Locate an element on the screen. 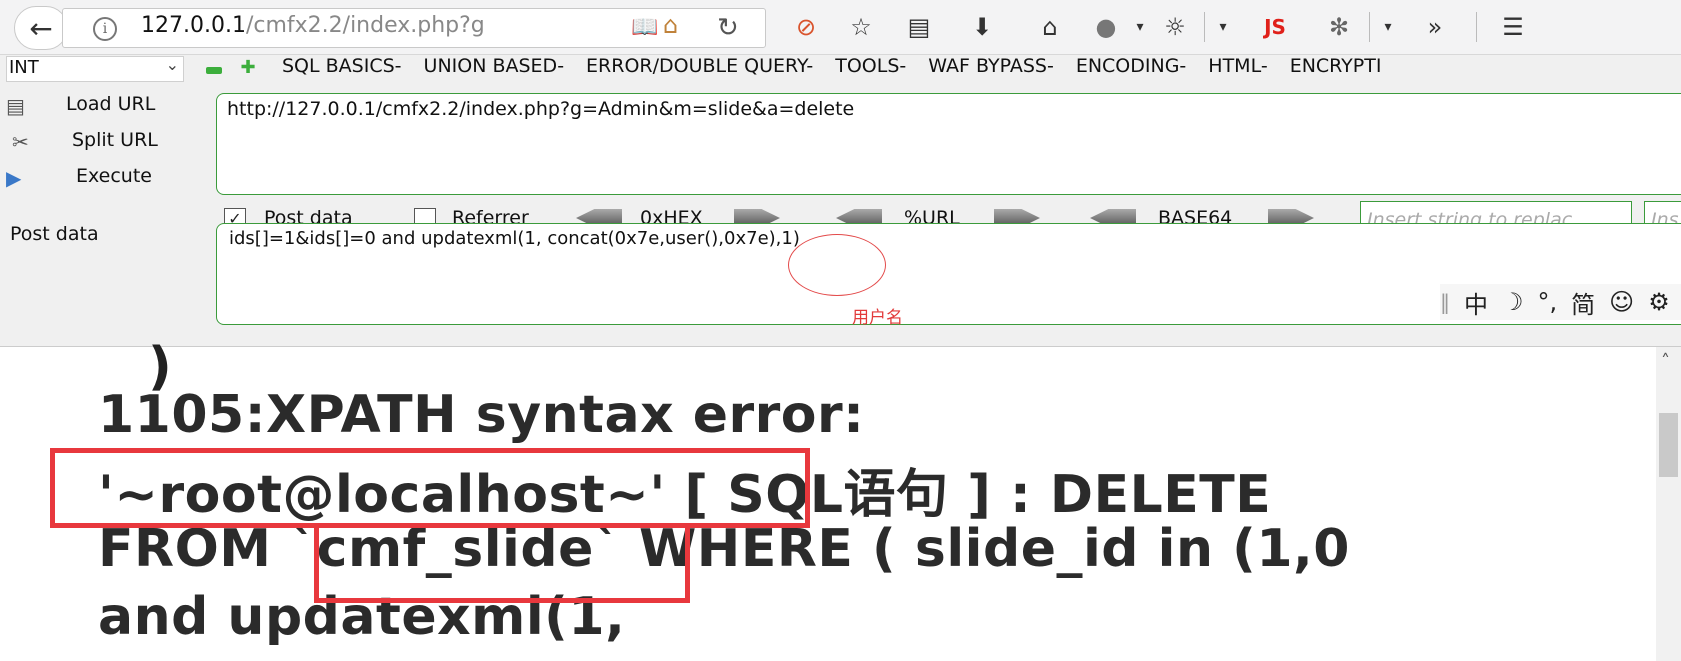 This screenshot has height=661, width=1681. download-icon: ⬇ is located at coordinates (982, 27).